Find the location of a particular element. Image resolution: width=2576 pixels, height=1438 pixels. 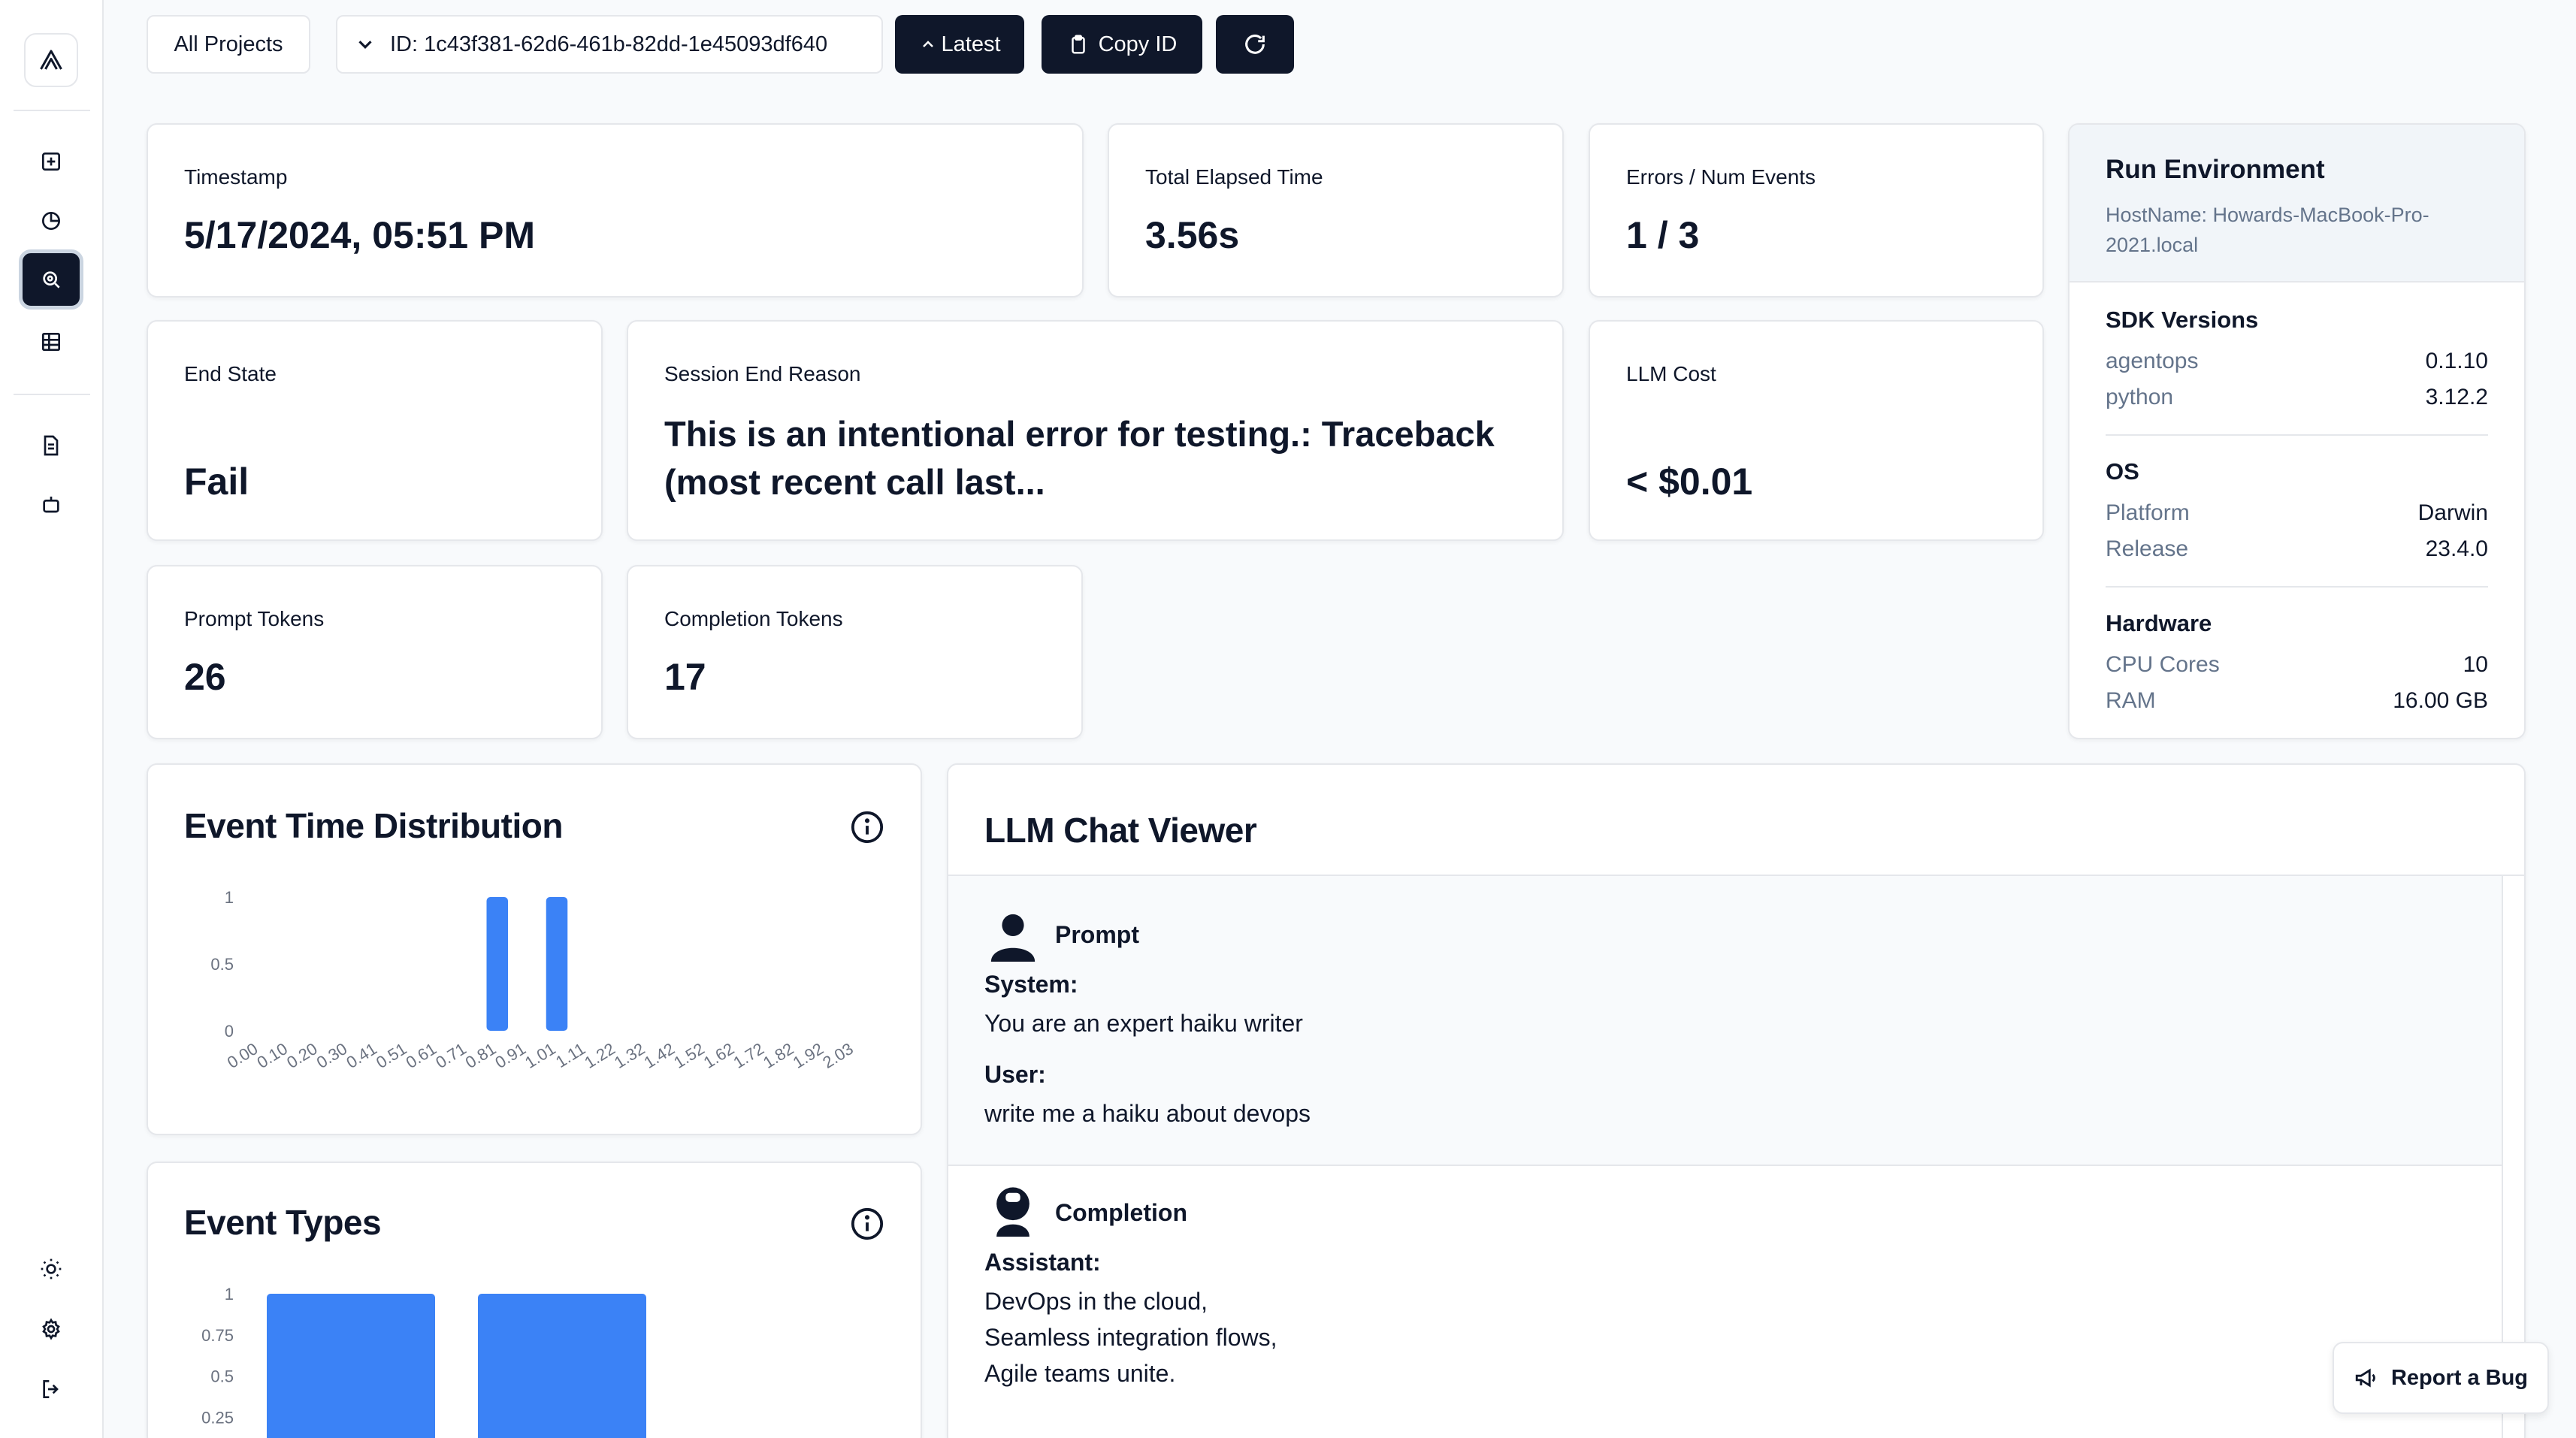

assistant-line: Seamless integration flows, is located at coordinates (1131, 1337).